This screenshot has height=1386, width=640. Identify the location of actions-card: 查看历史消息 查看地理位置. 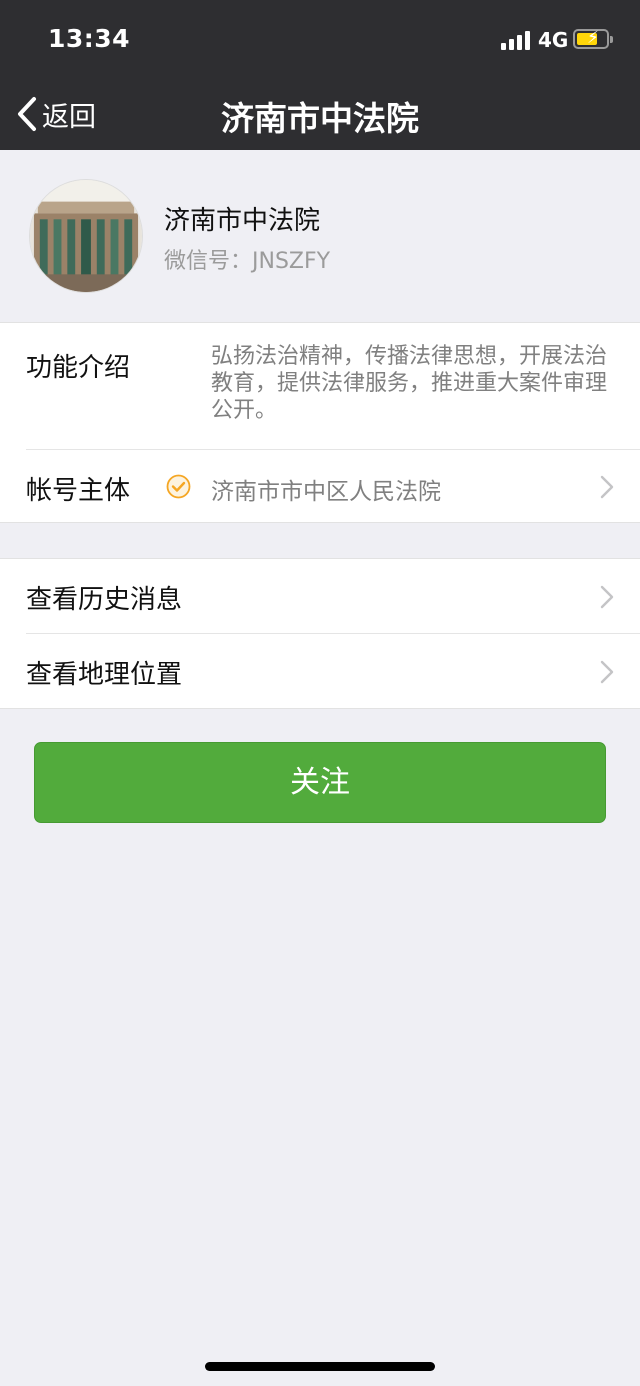
(320, 633).